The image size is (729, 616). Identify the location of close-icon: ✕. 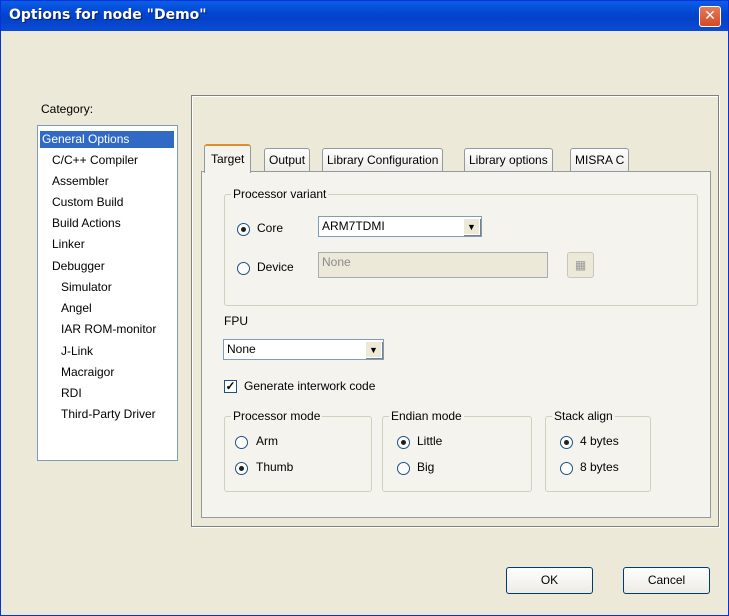
(710, 16).